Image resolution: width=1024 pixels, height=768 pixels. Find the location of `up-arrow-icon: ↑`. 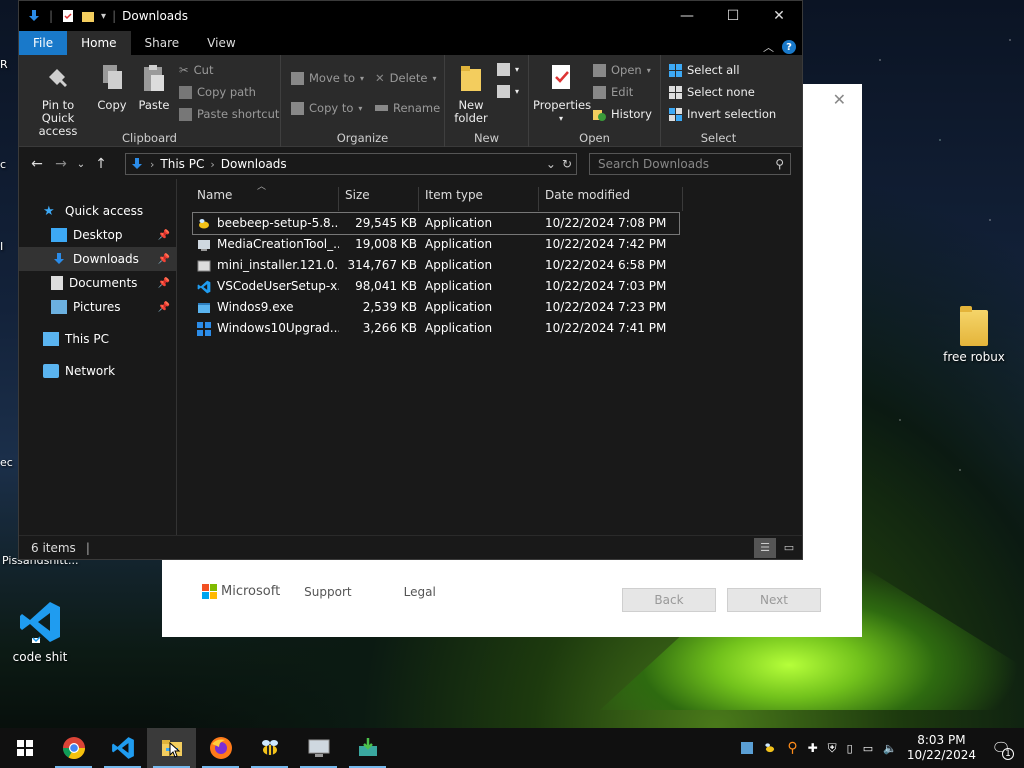

up-arrow-icon: ↑ is located at coordinates (101, 164).